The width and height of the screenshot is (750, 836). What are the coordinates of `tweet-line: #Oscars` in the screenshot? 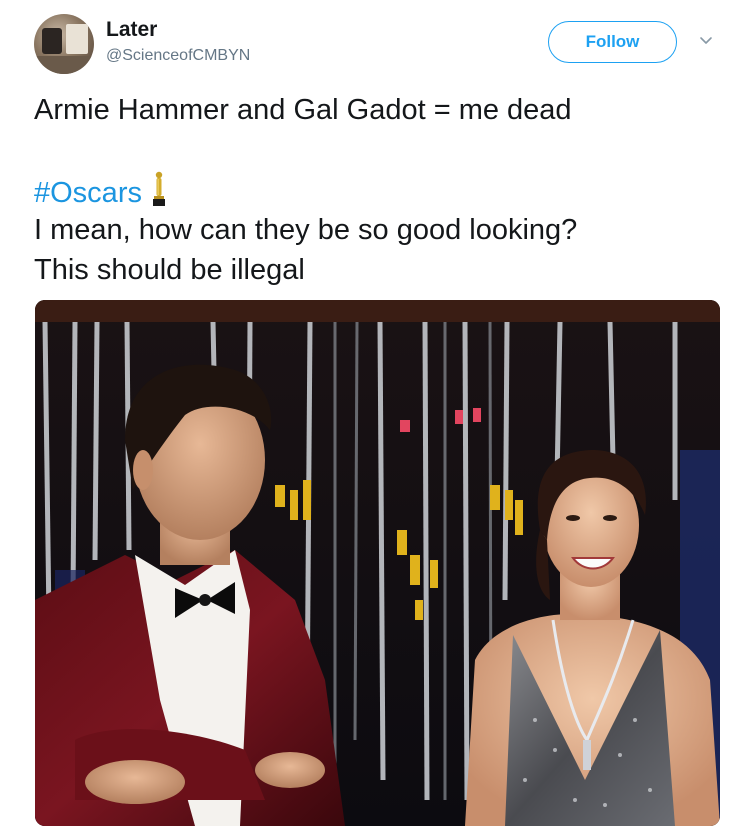 It's located at (379, 190).